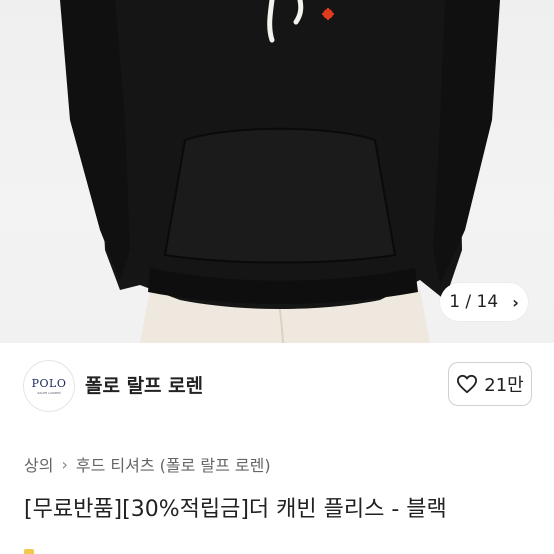  What do you see at coordinates (38, 464) in the screenshot?
I see `breadcrumb-item: 상의` at bounding box center [38, 464].